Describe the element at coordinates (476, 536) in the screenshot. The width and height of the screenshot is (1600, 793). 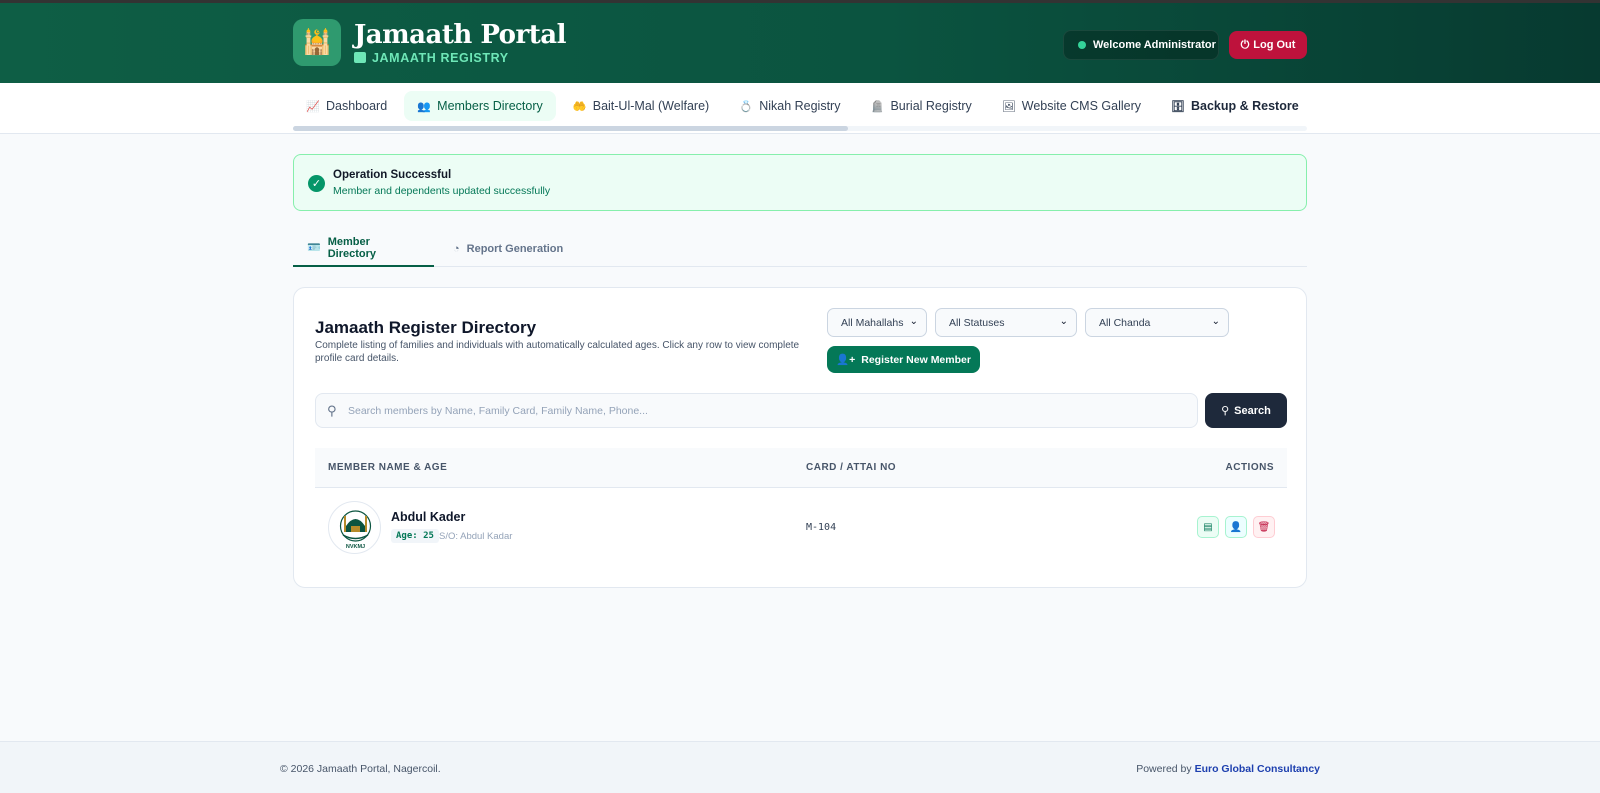
I see `member-parent: S/O: Abdul Kadar` at that location.